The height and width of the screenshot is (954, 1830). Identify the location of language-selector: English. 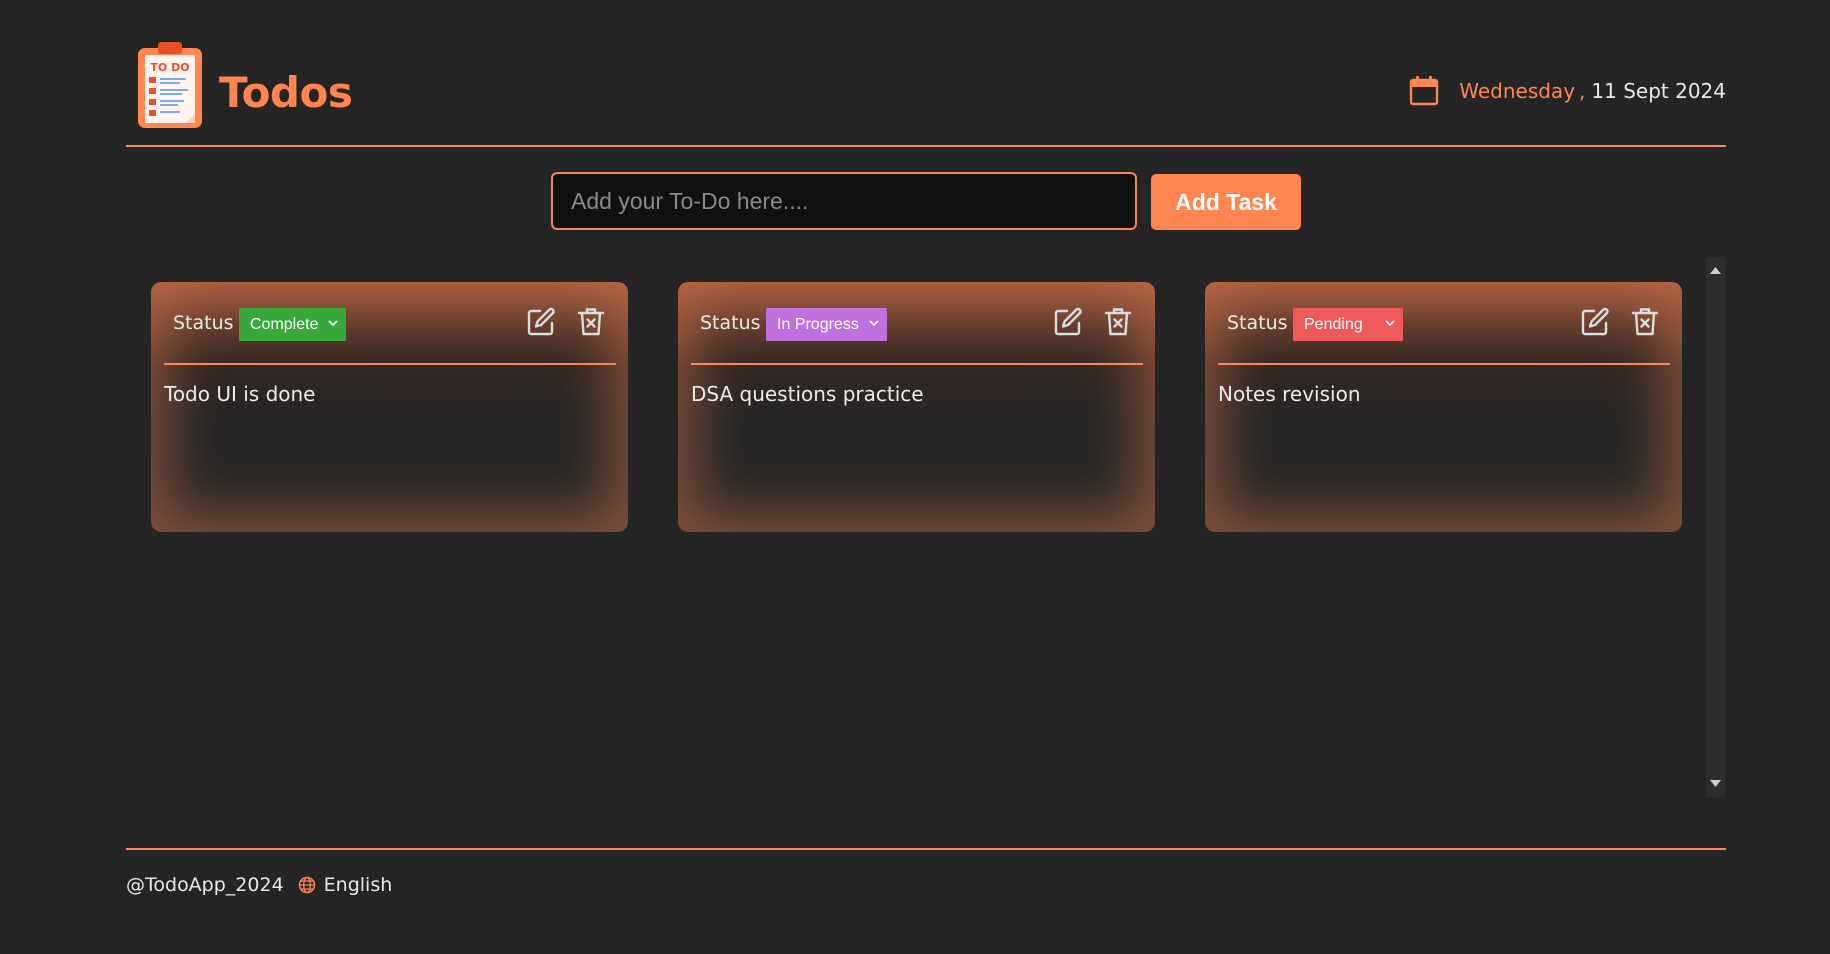
(358, 885).